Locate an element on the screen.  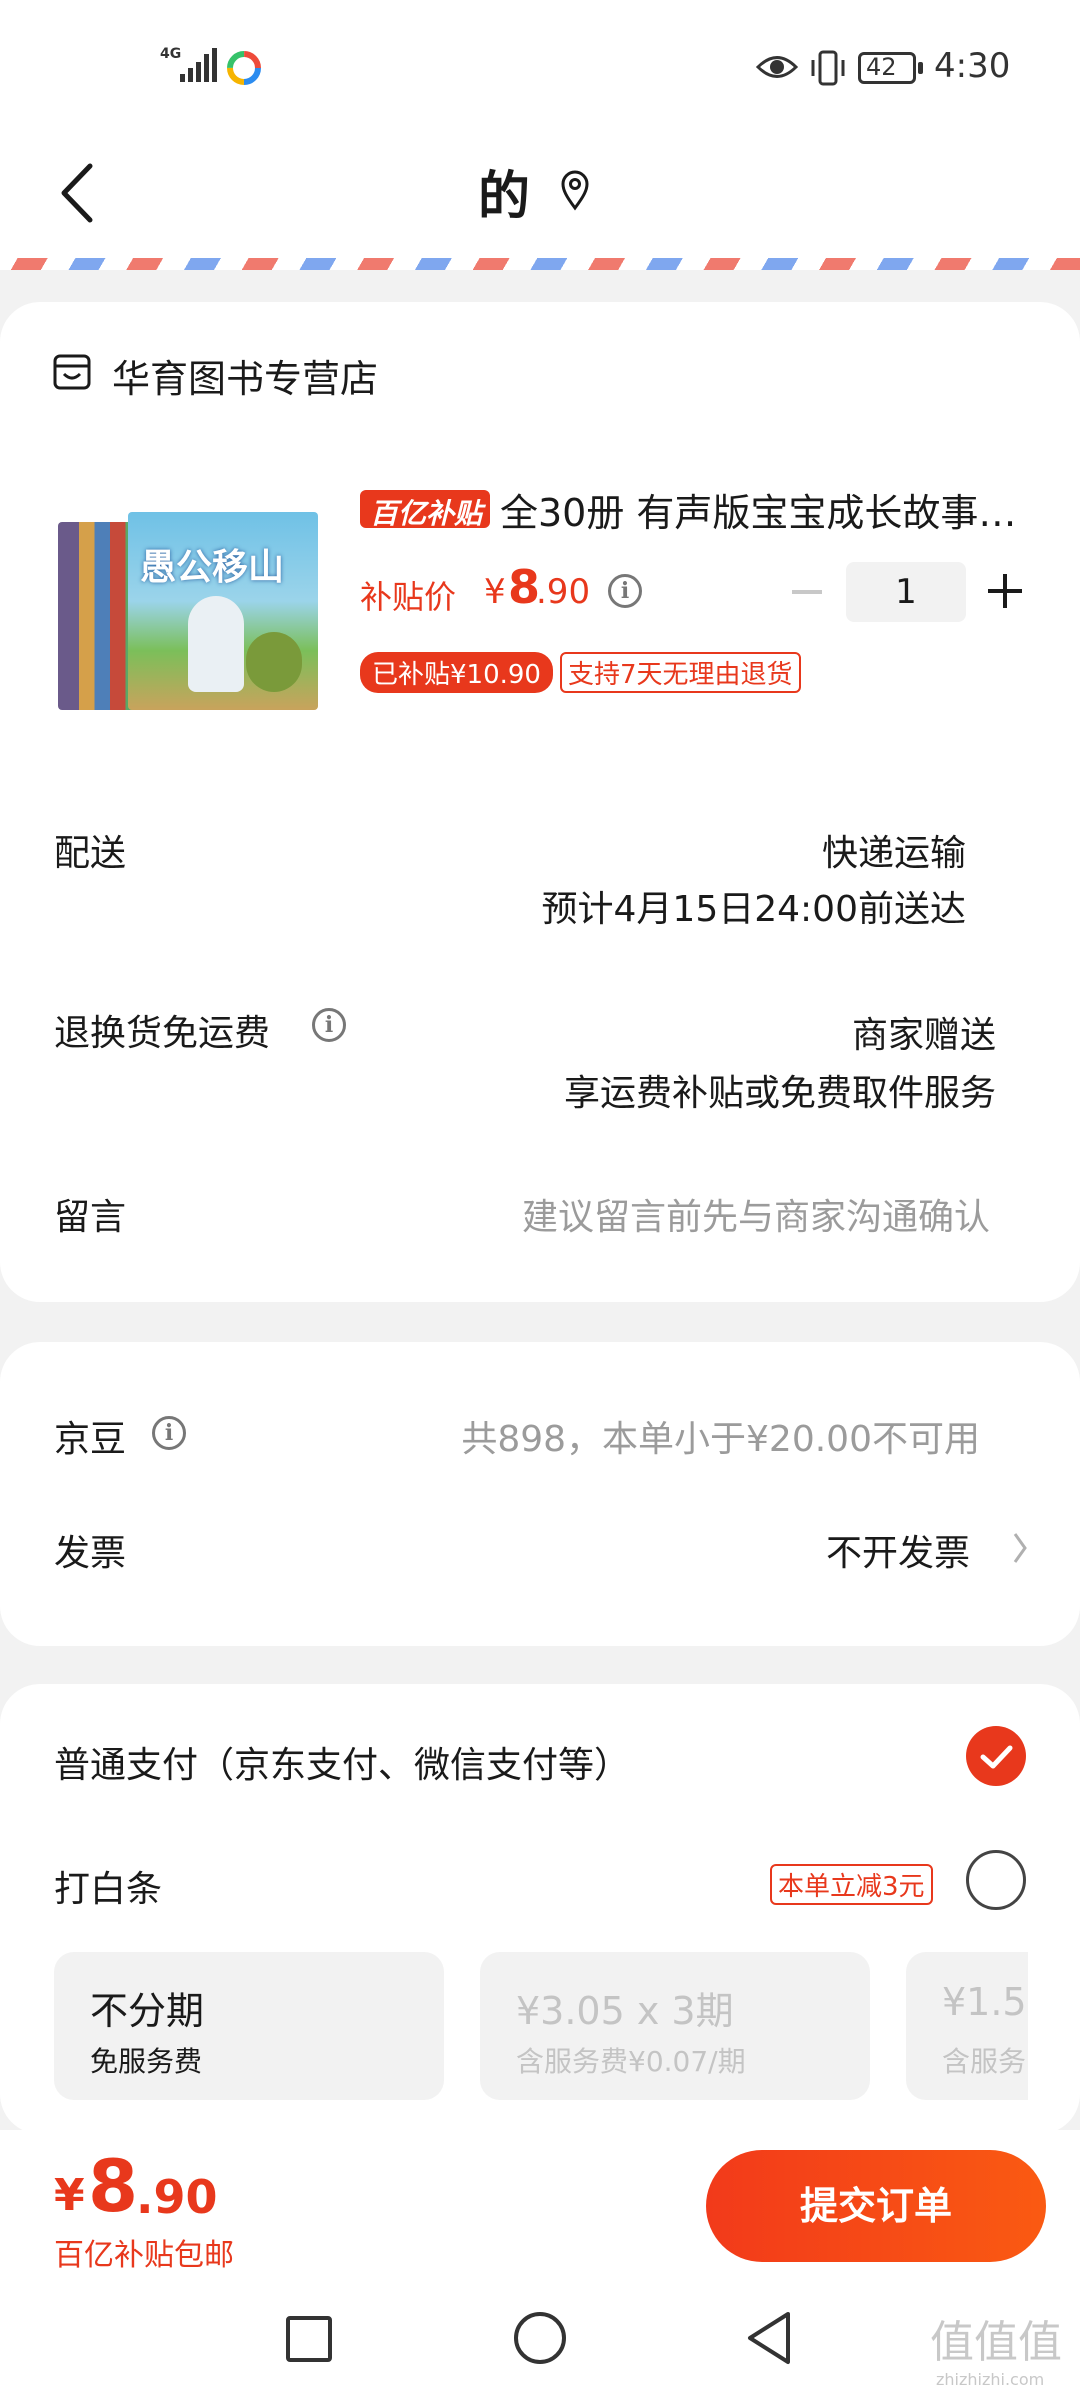
app-notification-icon is located at coordinates (244, 68).